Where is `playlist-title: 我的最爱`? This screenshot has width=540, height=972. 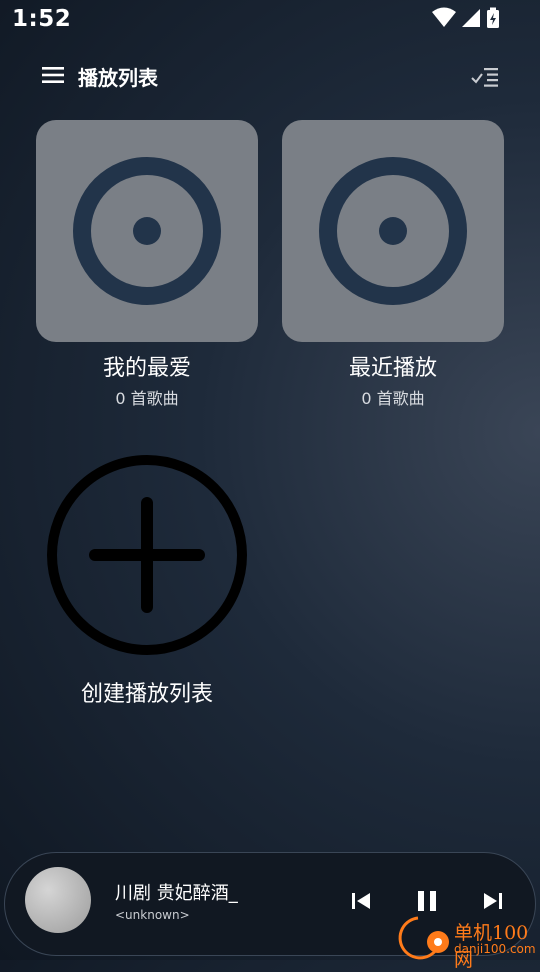
playlist-title: 我的最爱 is located at coordinates (146, 368).